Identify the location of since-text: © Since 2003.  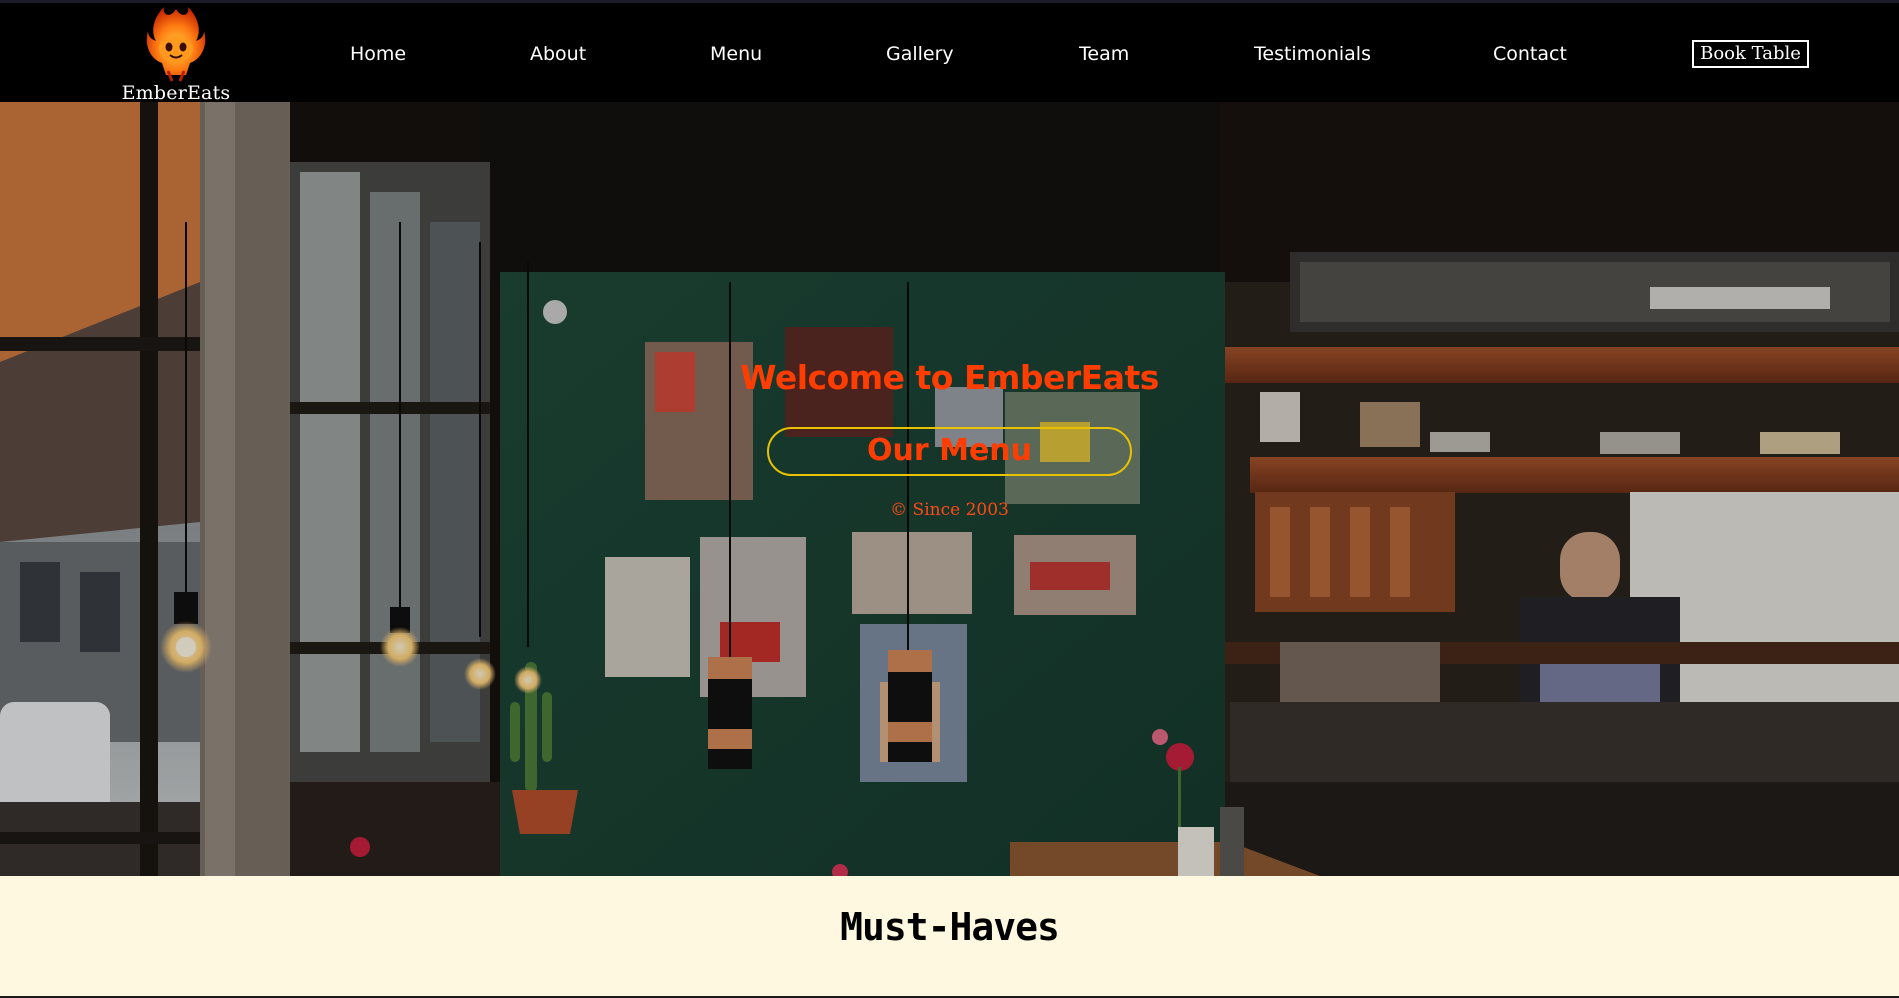
(949, 510).